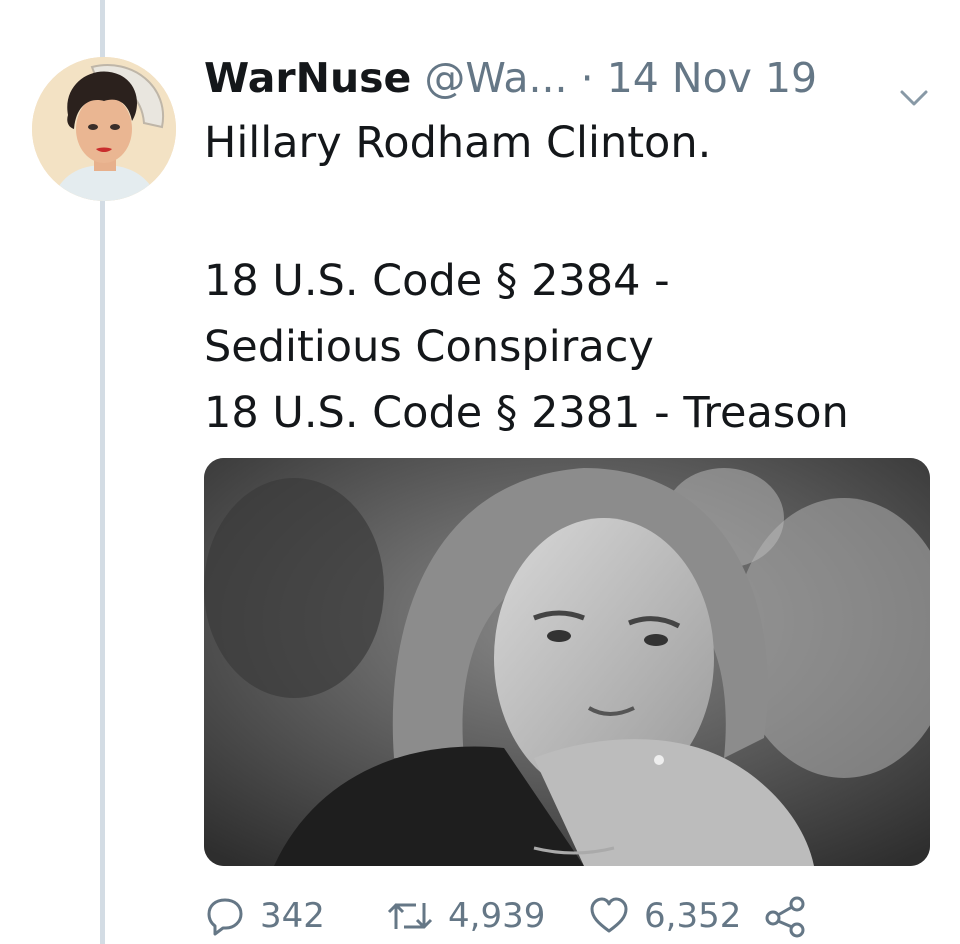  What do you see at coordinates (609, 915) in the screenshot?
I see `heart-icon` at bounding box center [609, 915].